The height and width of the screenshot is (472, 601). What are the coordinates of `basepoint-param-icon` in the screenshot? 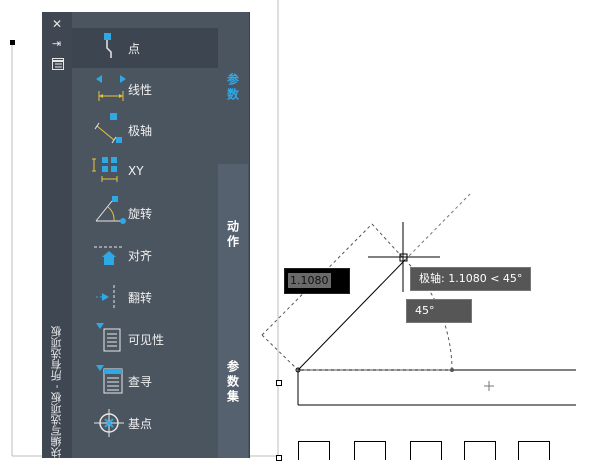 It's located at (111, 423).